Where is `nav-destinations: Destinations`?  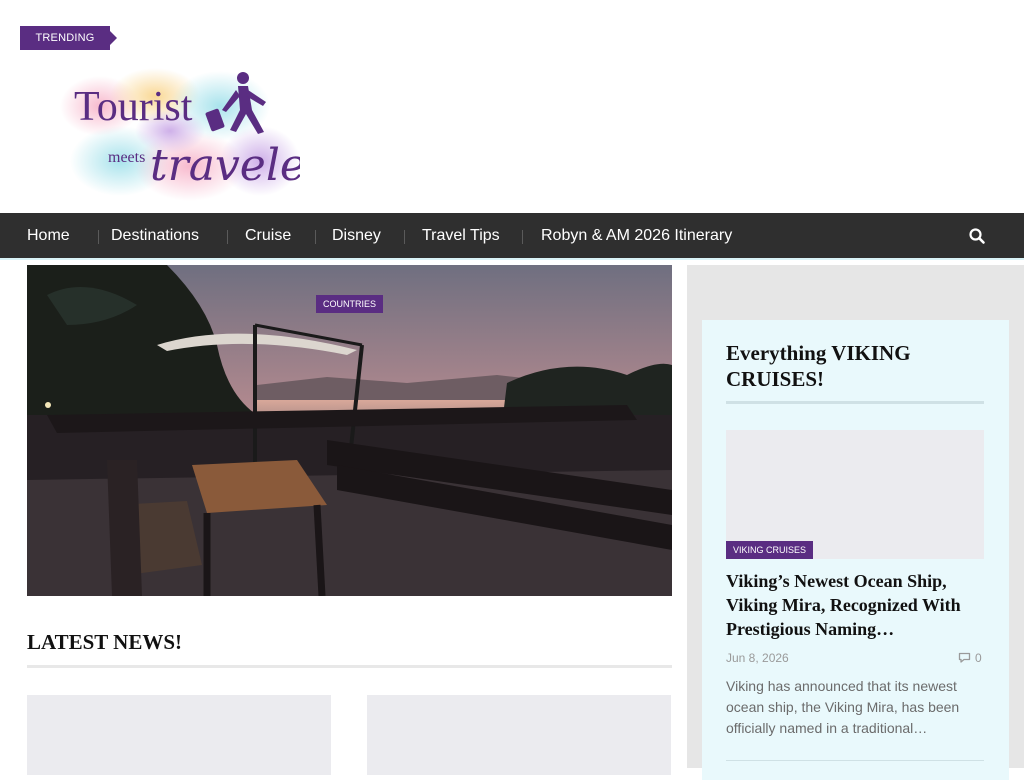
nav-destinations: Destinations is located at coordinates (155, 235).